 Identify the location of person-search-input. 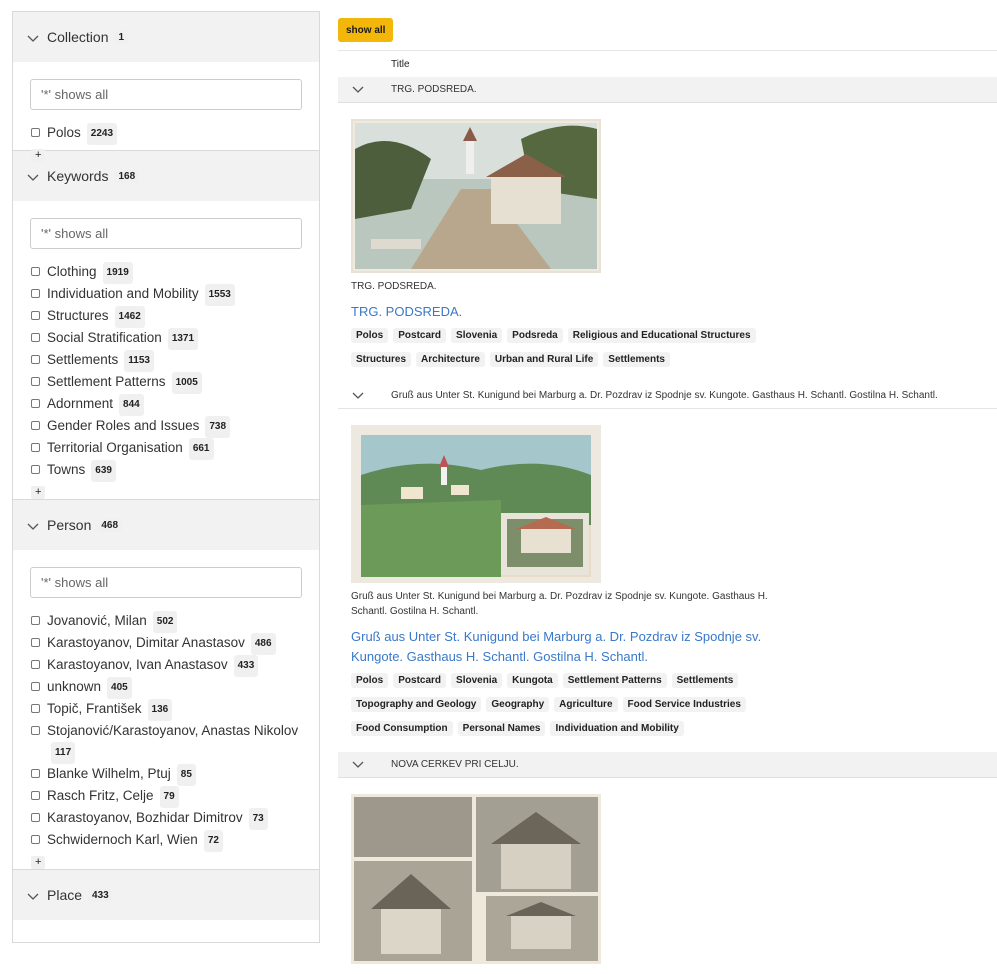
(166, 582).